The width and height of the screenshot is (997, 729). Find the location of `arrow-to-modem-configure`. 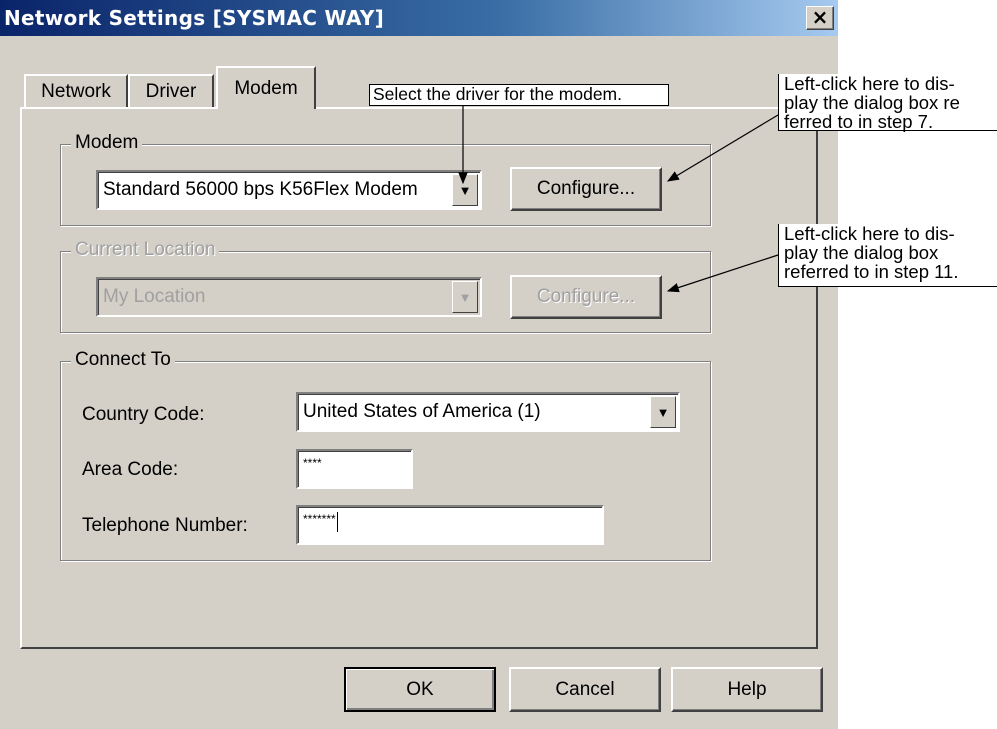

arrow-to-modem-configure is located at coordinates (722, 148).